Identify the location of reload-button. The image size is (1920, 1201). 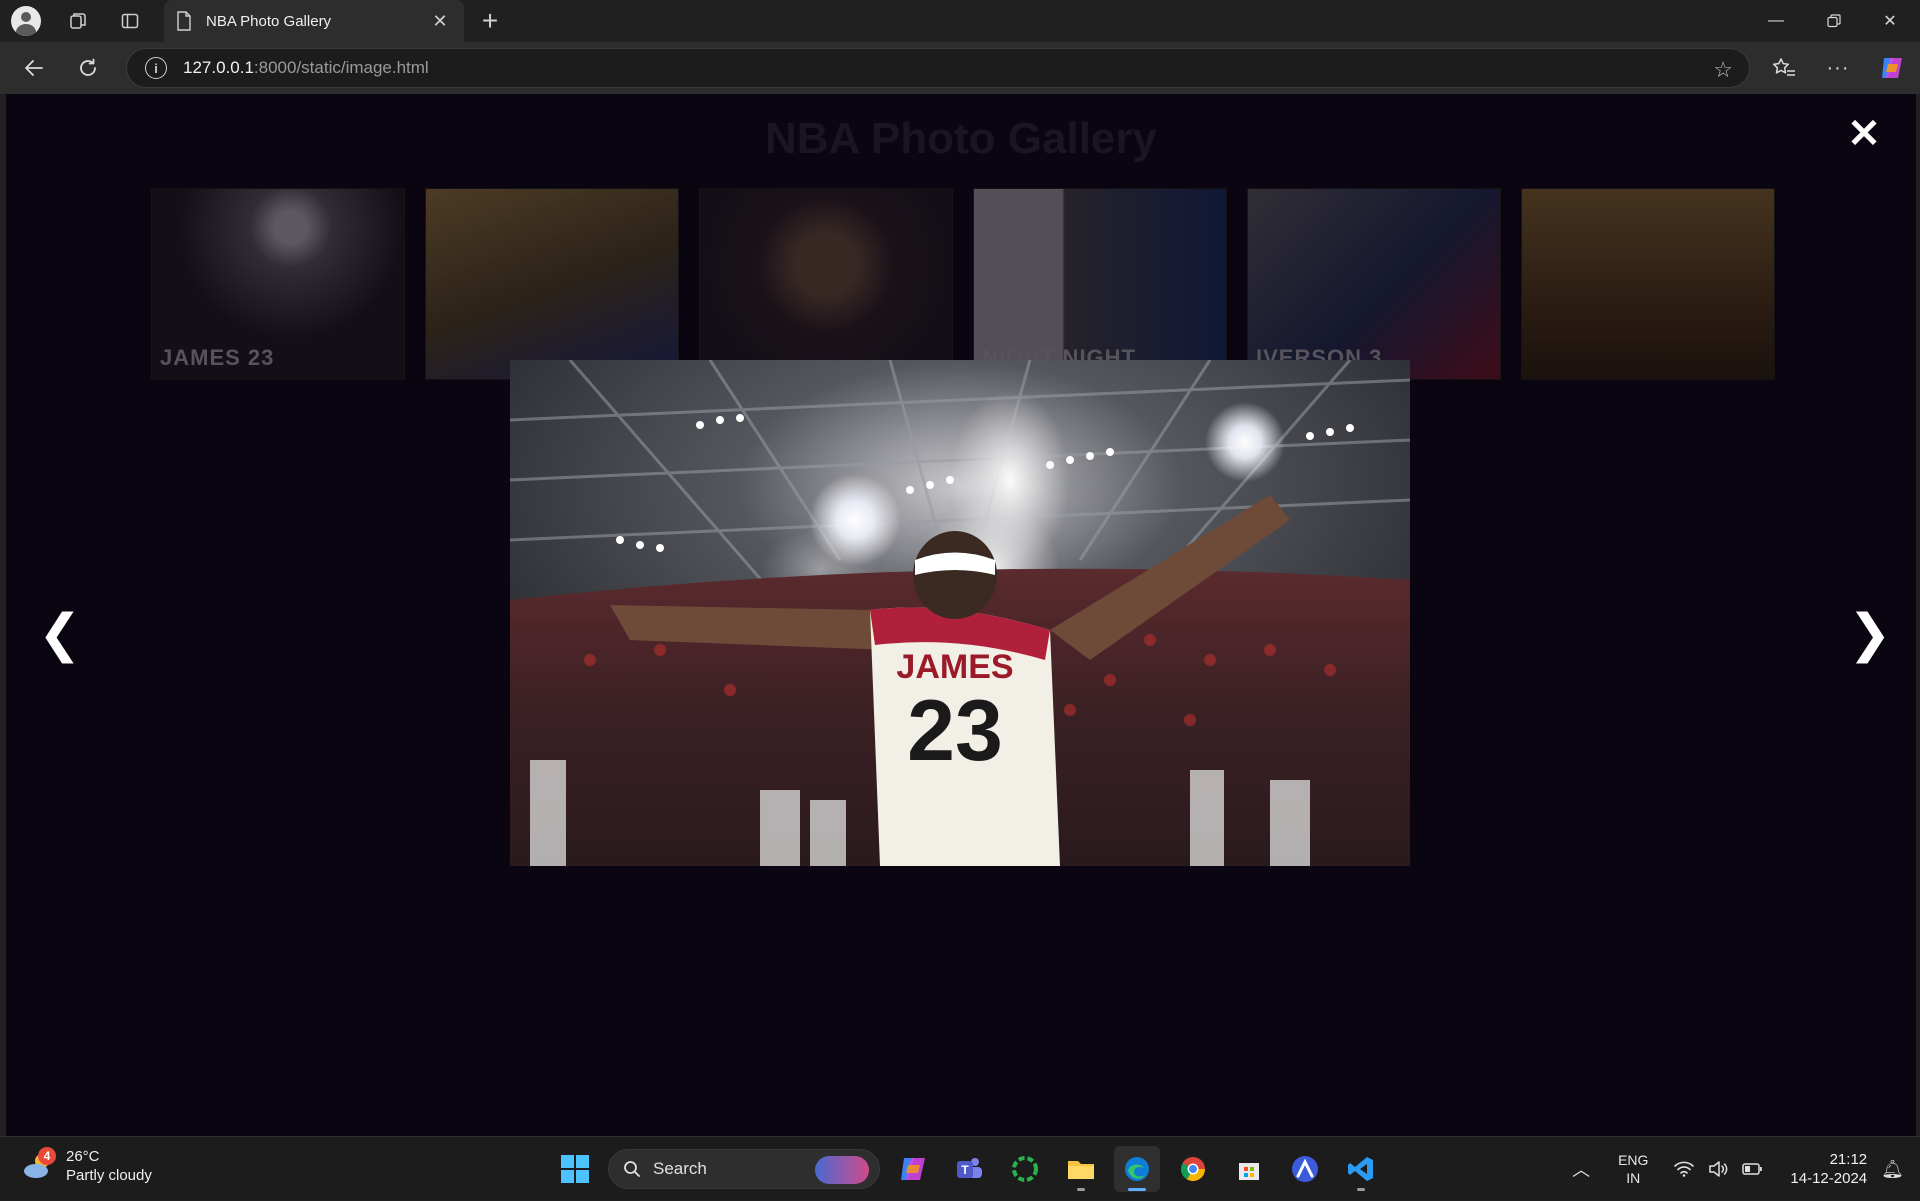
(88, 68).